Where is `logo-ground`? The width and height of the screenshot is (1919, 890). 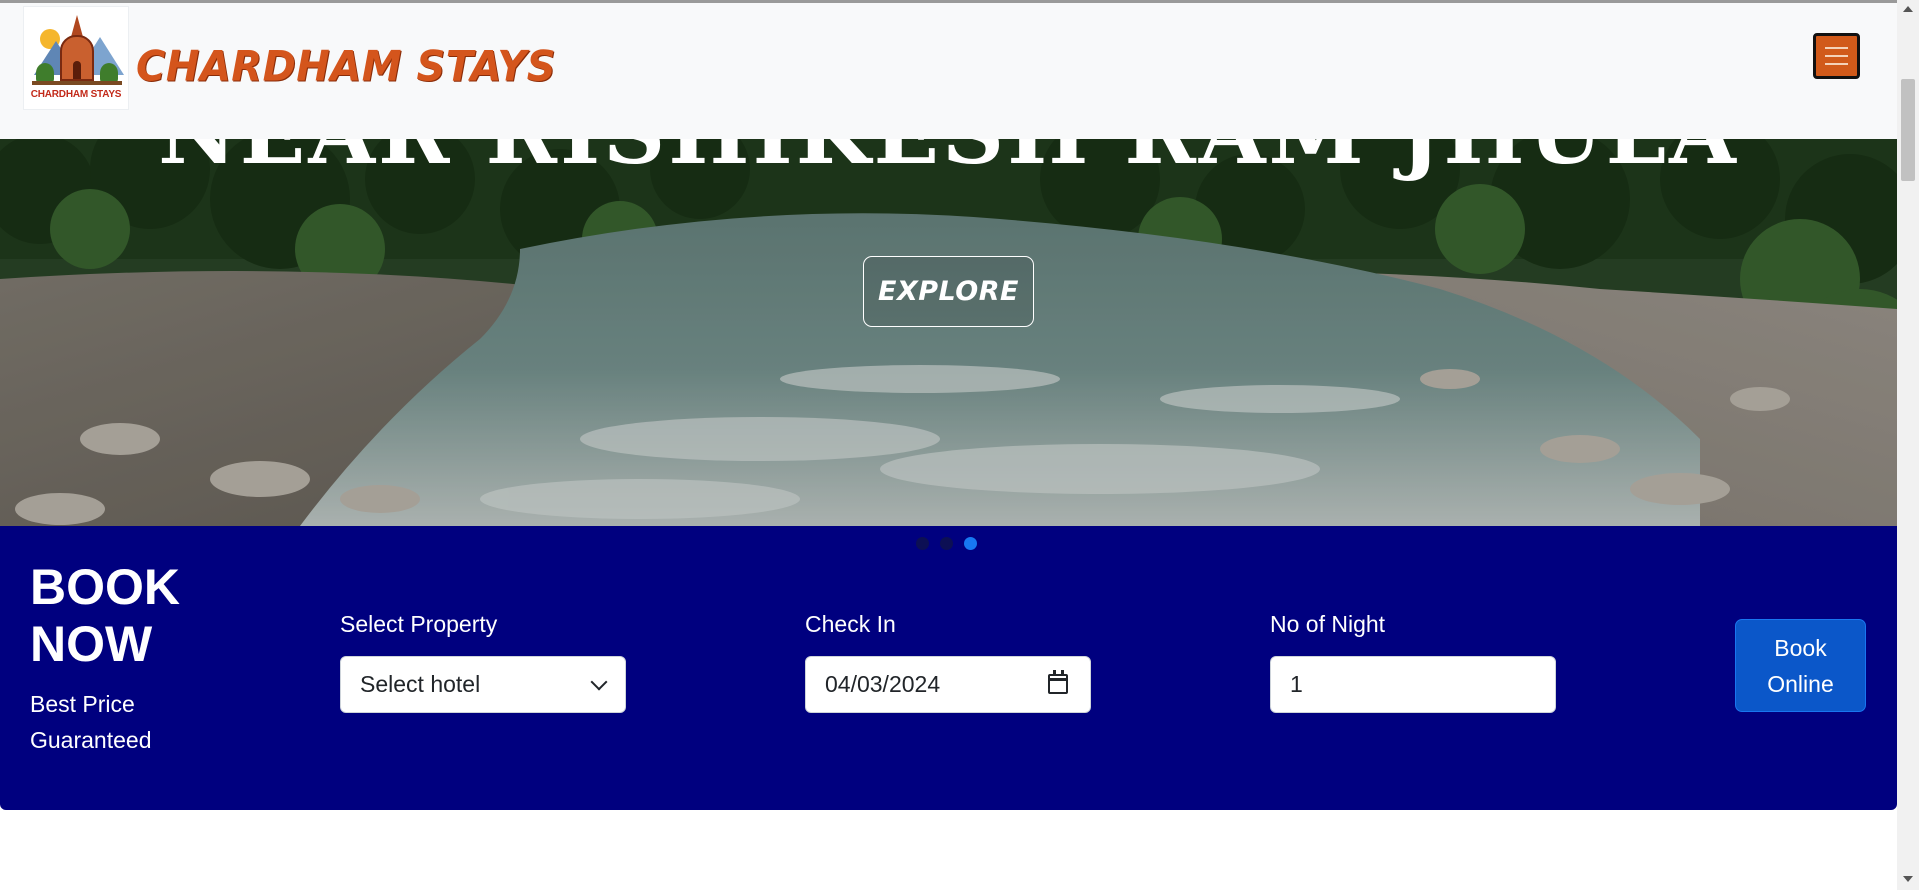 logo-ground is located at coordinates (77, 83).